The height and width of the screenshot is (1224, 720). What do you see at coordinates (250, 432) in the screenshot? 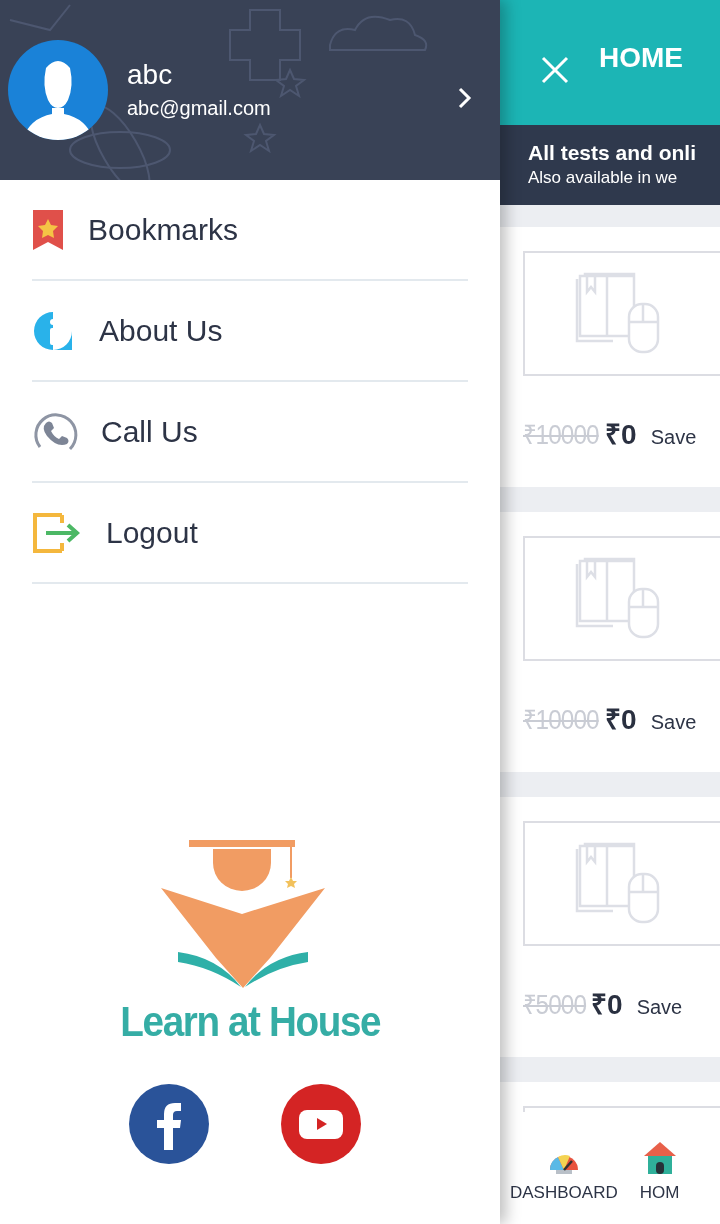
I see `menu-item: Call Us` at bounding box center [250, 432].